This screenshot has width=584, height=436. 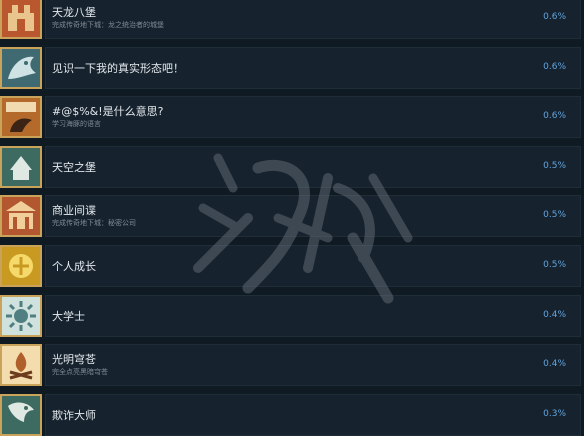 What do you see at coordinates (313, 216) in the screenshot?
I see `achievement-bar: 商业间谍完成传奇地下城：秘密公司 0.5%` at bounding box center [313, 216].